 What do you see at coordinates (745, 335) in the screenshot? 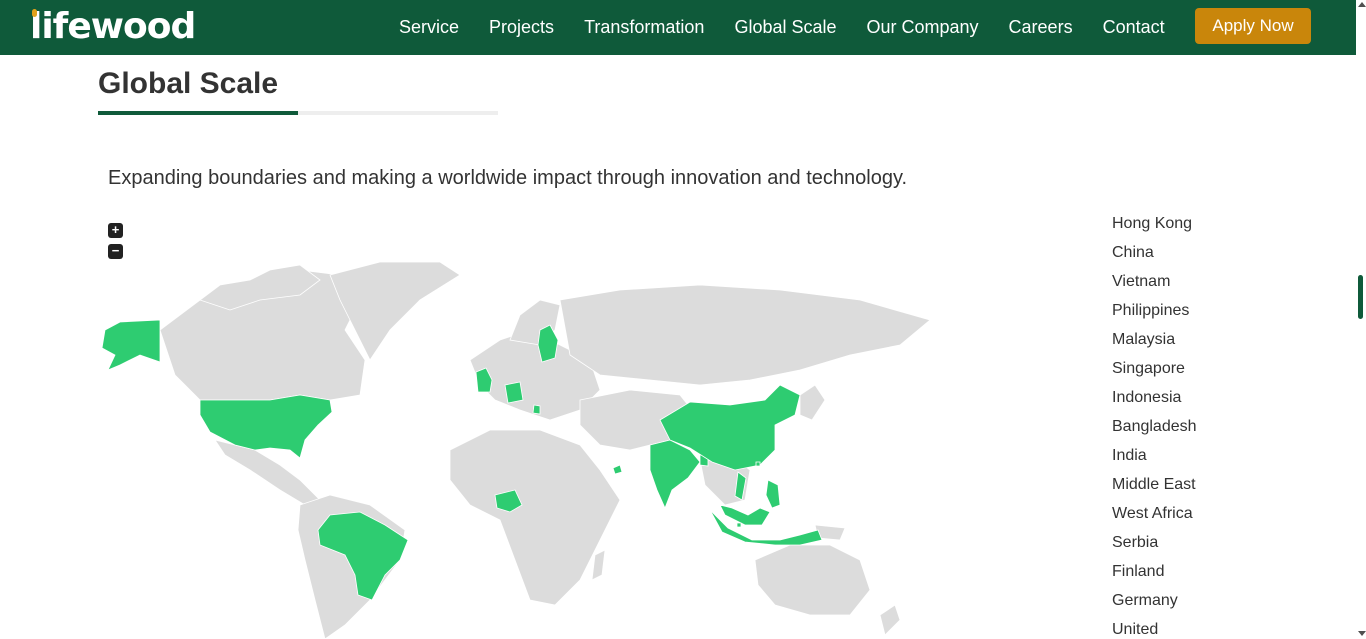
I see `land-russia` at bounding box center [745, 335].